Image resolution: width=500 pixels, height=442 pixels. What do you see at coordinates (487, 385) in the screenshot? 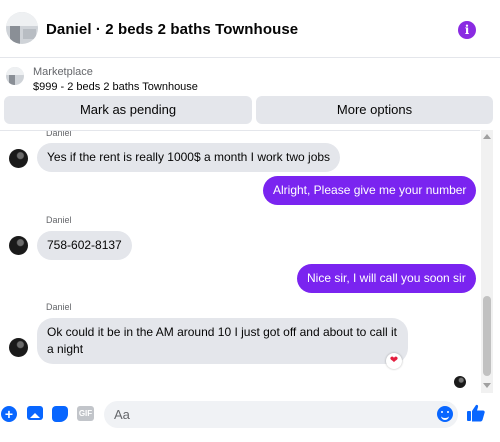
I see `scroll-down-icon` at bounding box center [487, 385].